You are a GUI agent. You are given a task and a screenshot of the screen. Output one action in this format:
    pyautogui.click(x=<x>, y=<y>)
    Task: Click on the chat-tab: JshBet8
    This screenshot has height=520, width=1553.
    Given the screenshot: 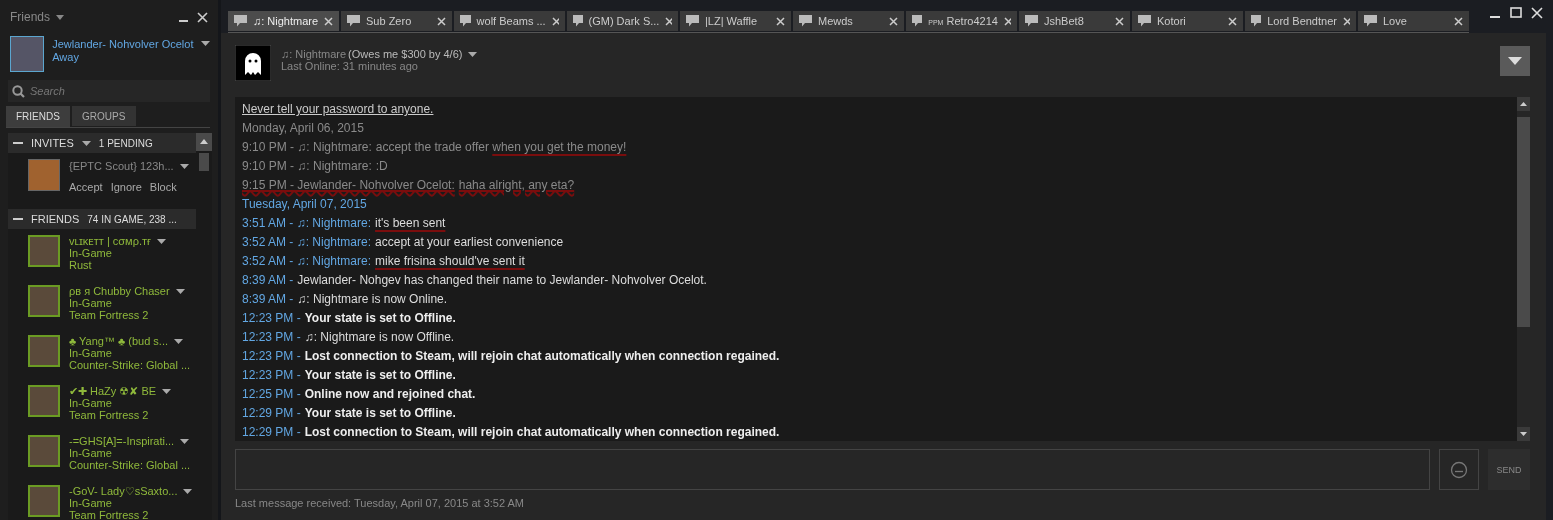 What is the action you would take?
    pyautogui.click(x=1074, y=21)
    